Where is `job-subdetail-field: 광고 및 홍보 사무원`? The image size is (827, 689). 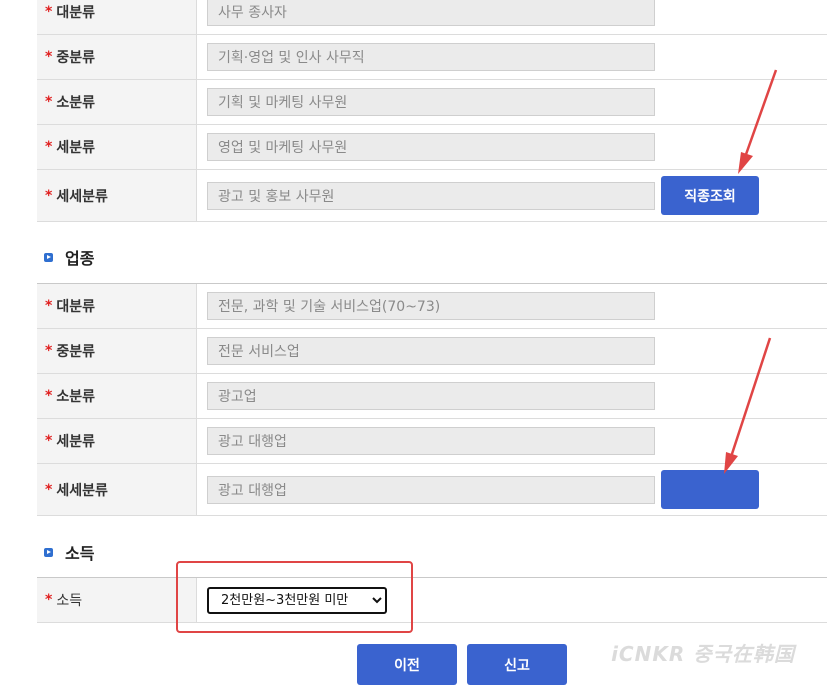 job-subdetail-field: 광고 및 홍보 사무원 is located at coordinates (431, 195).